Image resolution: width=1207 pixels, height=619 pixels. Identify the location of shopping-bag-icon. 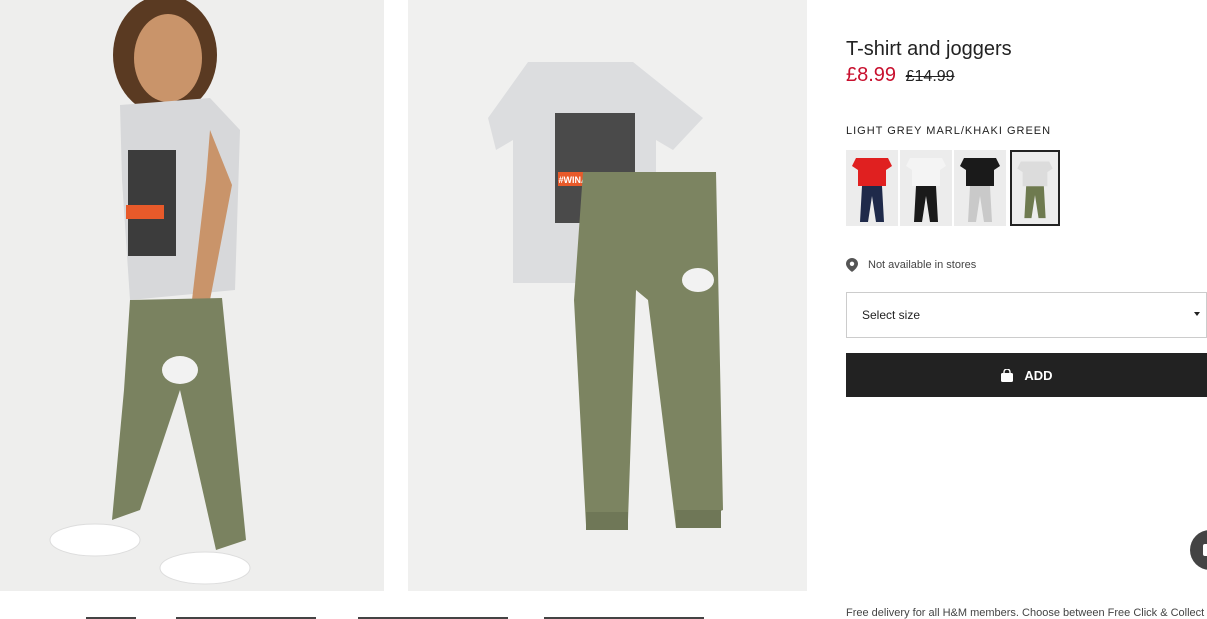
(1007, 375).